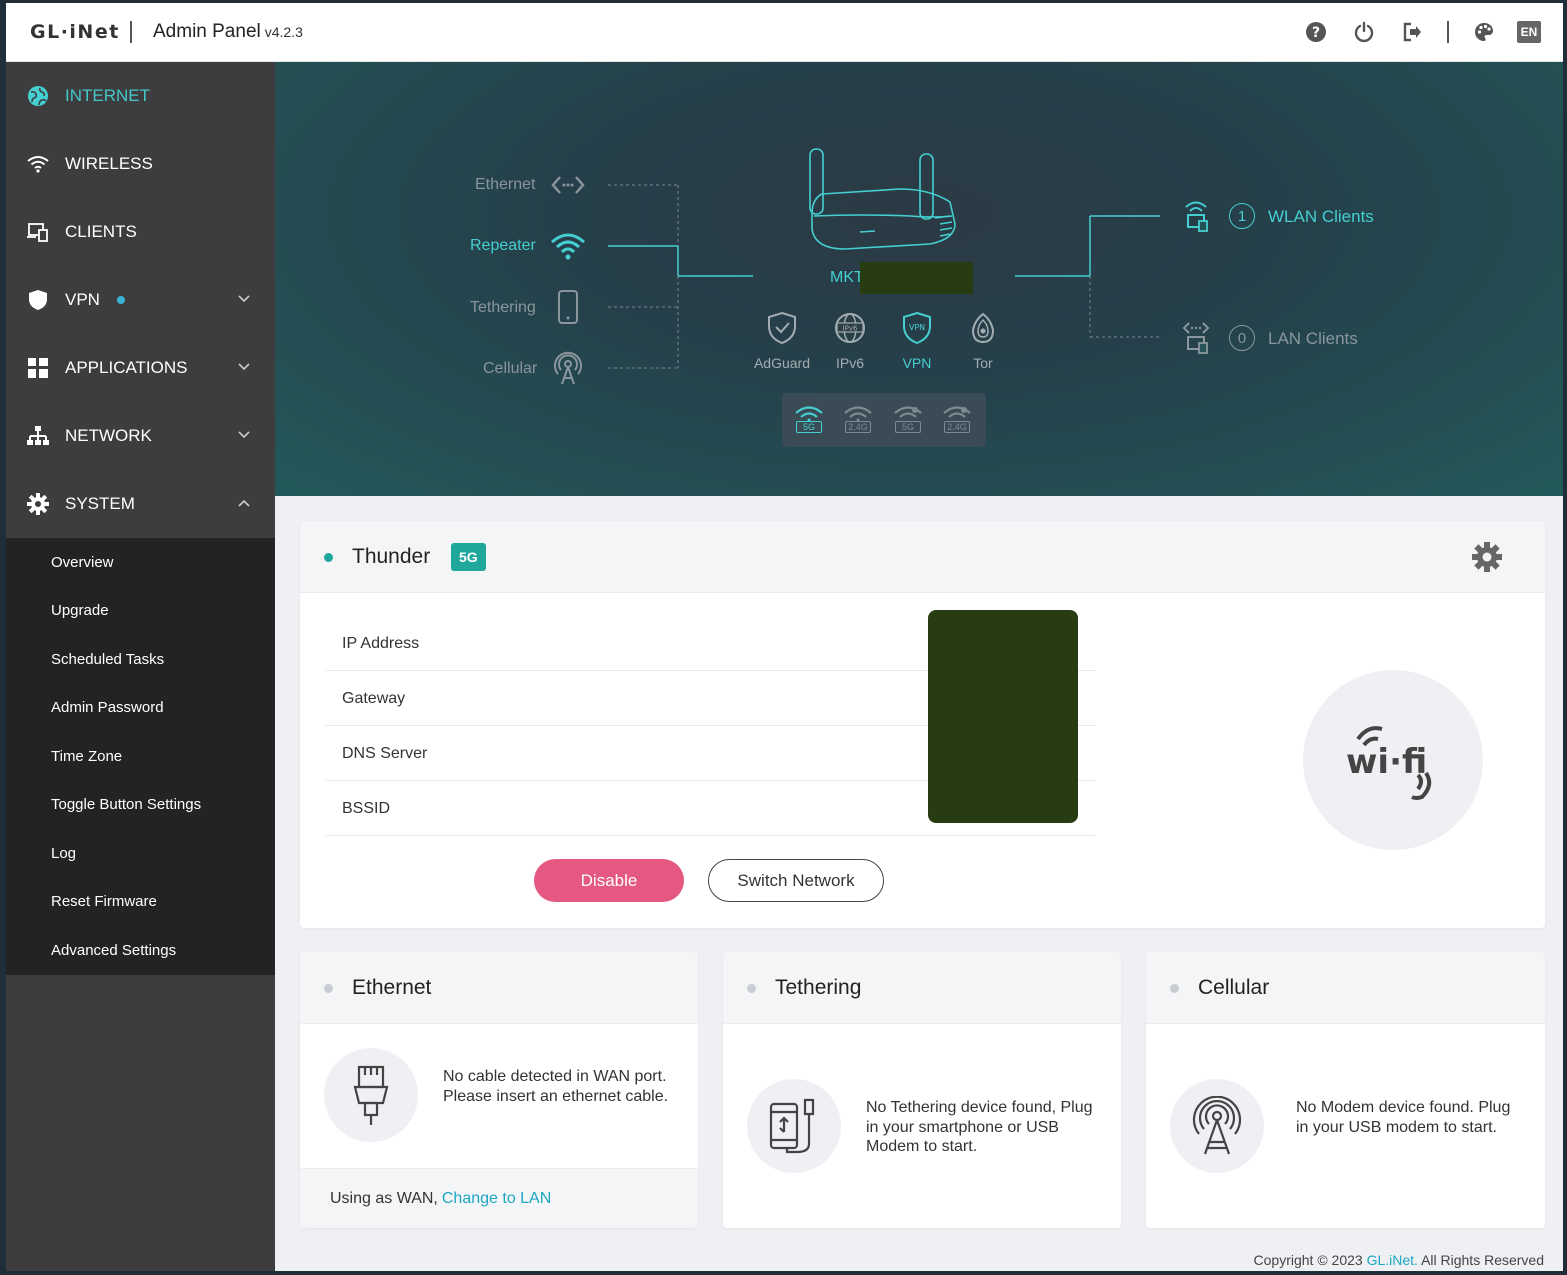 This screenshot has height=1275, width=1567. Describe the element at coordinates (131, 32) in the screenshot. I see `header-divider` at that location.